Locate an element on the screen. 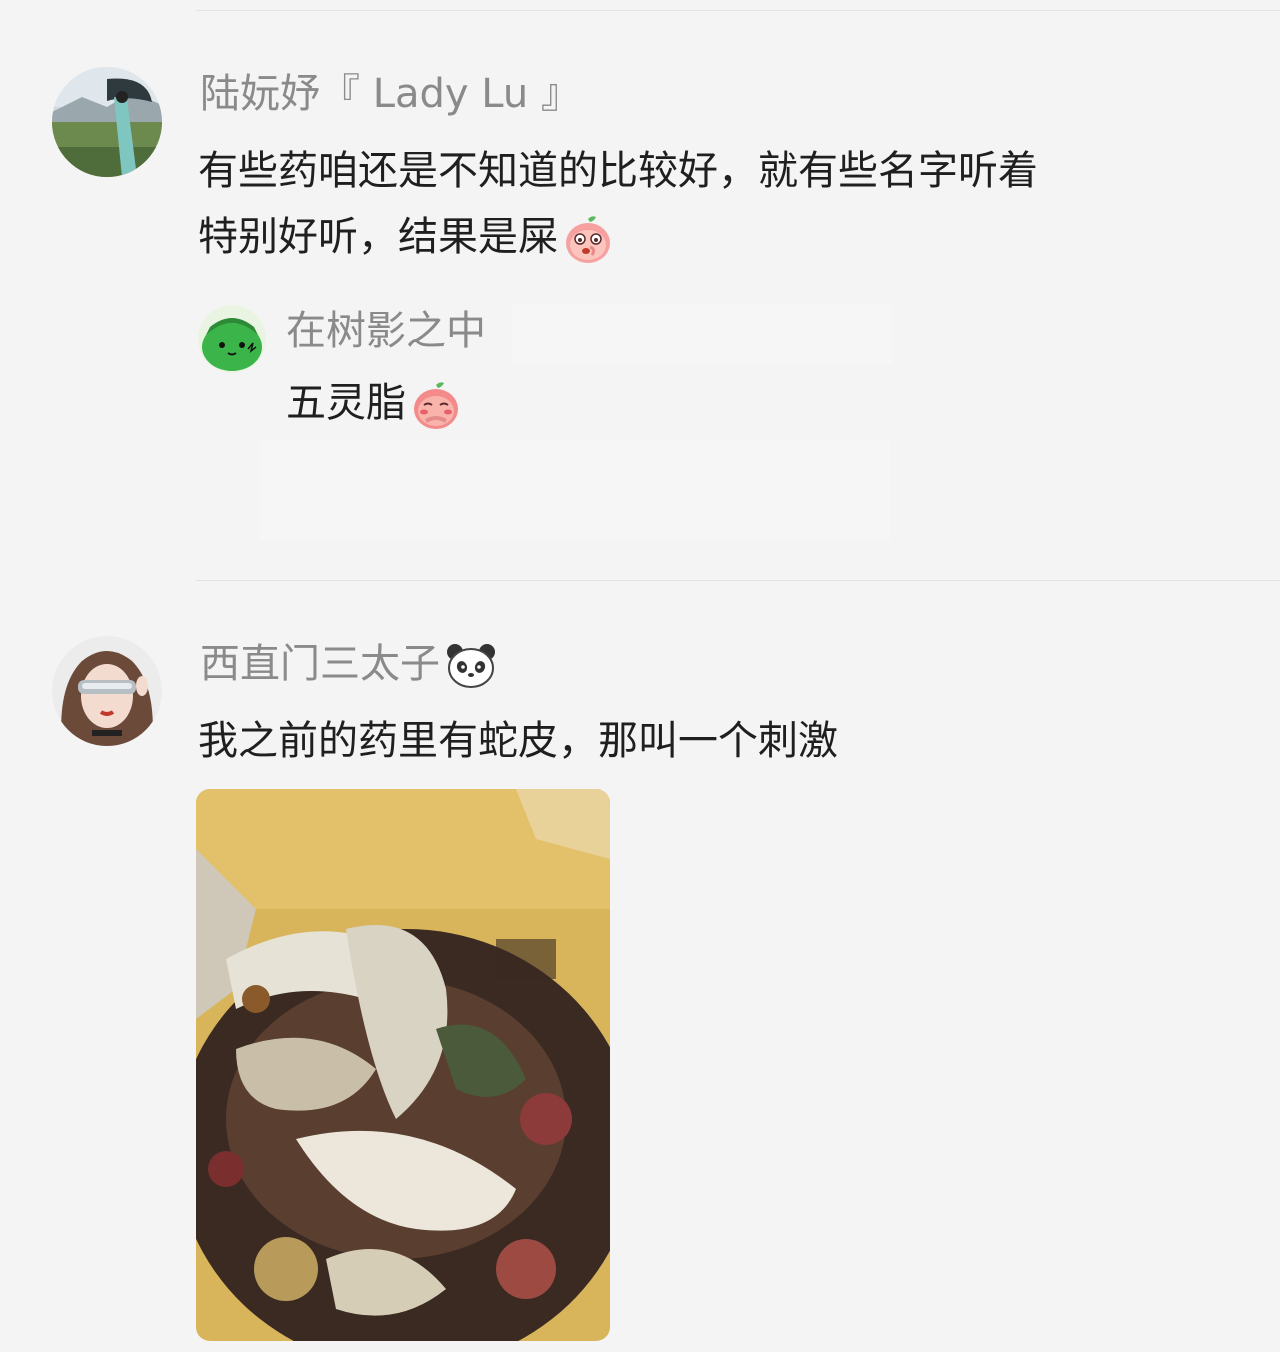  reply-text-line: 五灵脂 is located at coordinates (374, 403).